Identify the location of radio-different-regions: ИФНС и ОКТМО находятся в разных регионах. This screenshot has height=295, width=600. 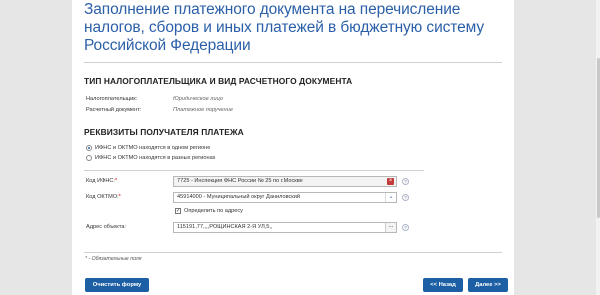
(150, 158).